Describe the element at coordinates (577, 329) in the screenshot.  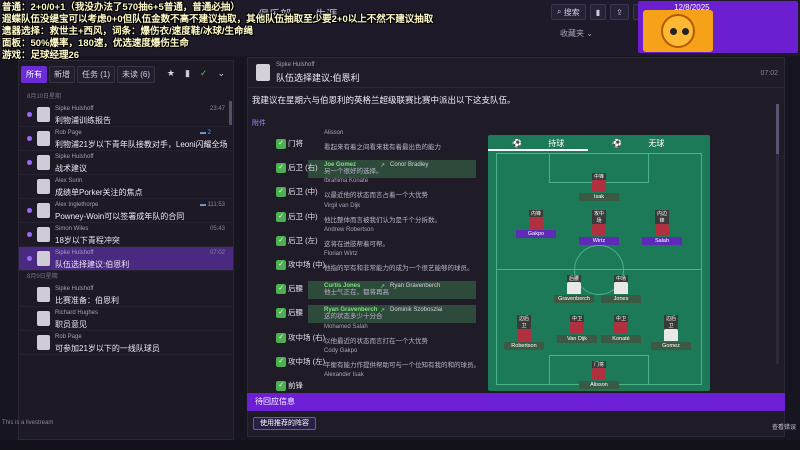
I see `pitch-player: 中卫 Van Dijk` at that location.